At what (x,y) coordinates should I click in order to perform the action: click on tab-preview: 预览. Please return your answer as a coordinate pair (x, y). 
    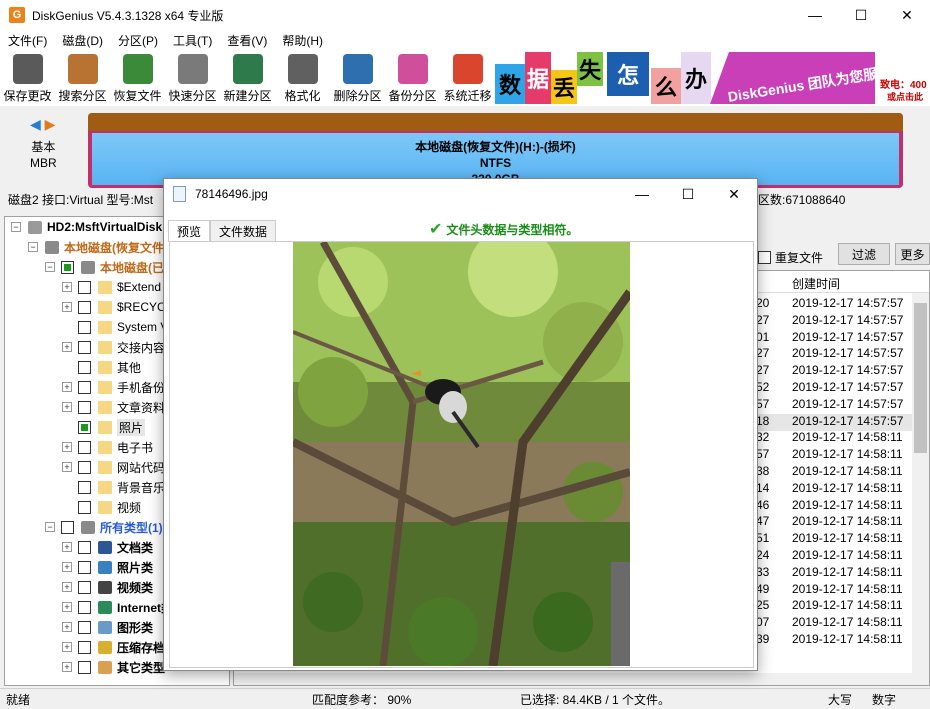
    Looking at the image, I should click on (189, 231).